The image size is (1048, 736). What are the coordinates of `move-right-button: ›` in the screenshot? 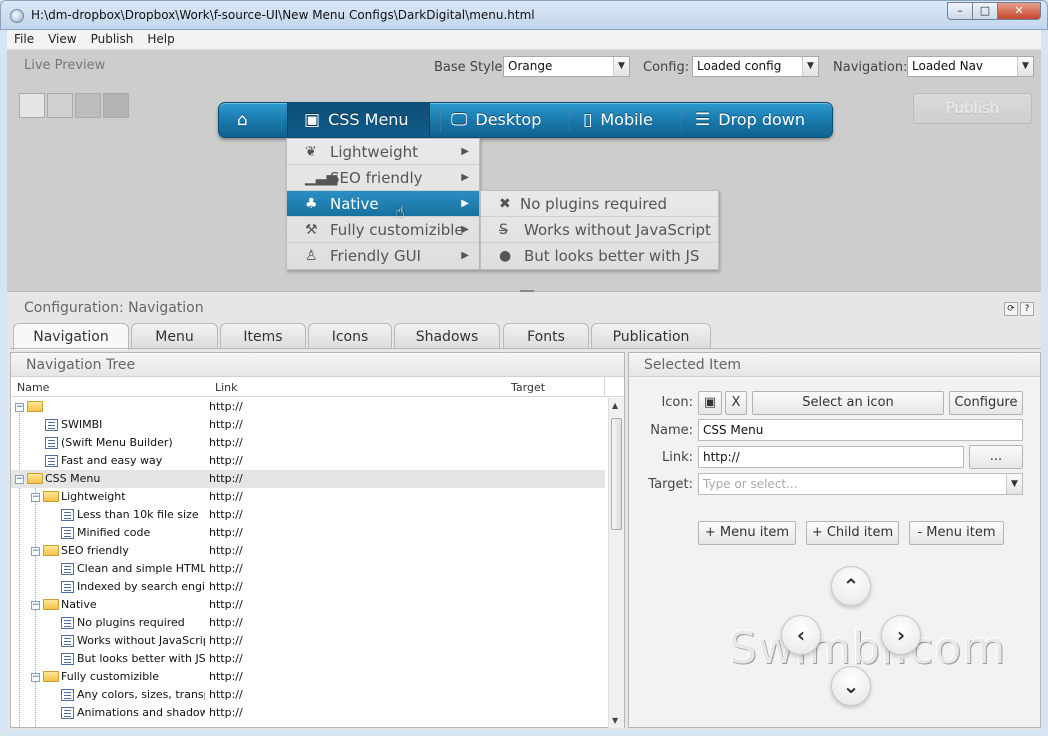 It's located at (901, 635).